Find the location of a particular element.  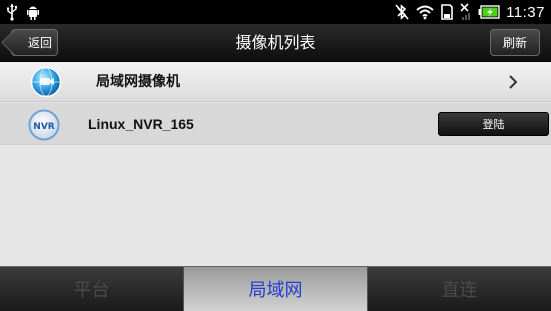

no-signal-icon is located at coordinates (466, 12).